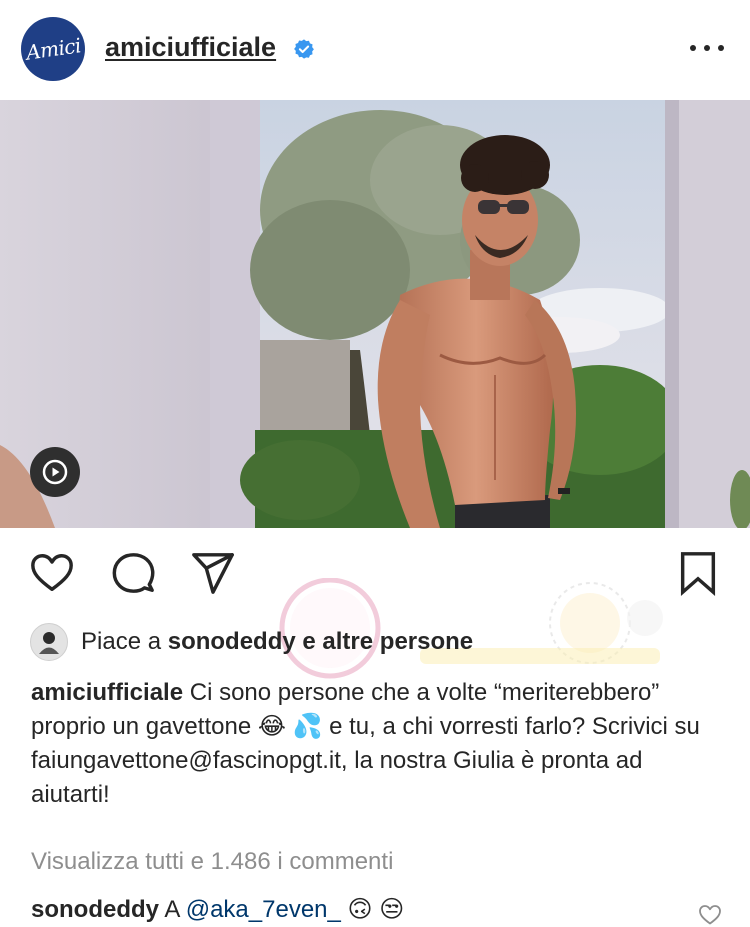  What do you see at coordinates (304, 49) in the screenshot?
I see `verified-badge-icon` at bounding box center [304, 49].